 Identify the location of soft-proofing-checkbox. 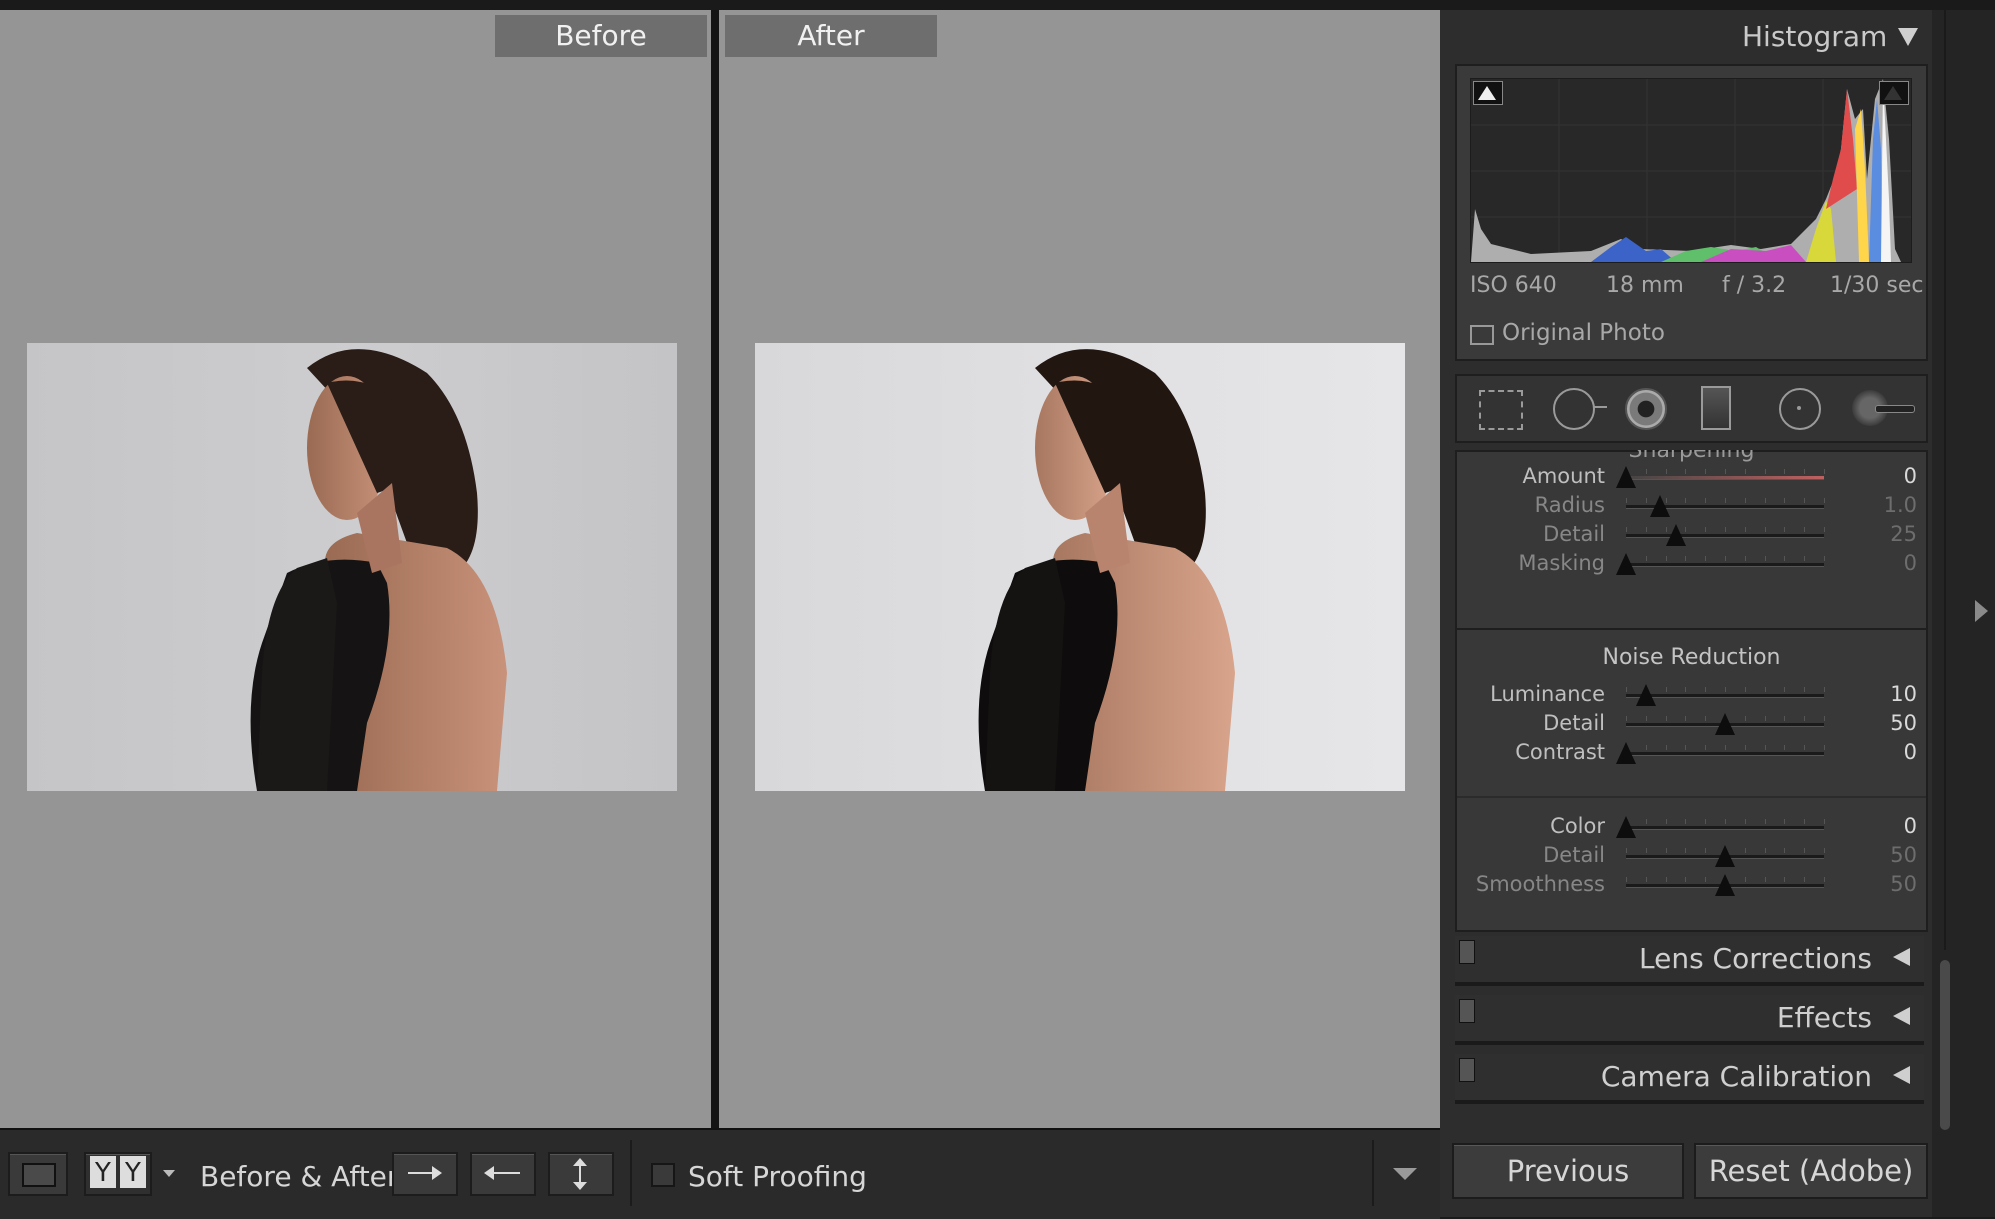
(663, 1175).